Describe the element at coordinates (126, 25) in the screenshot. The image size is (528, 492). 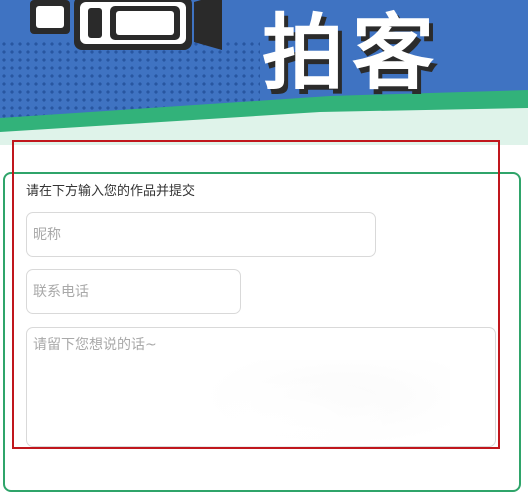
I see `video-camera-icon` at that location.